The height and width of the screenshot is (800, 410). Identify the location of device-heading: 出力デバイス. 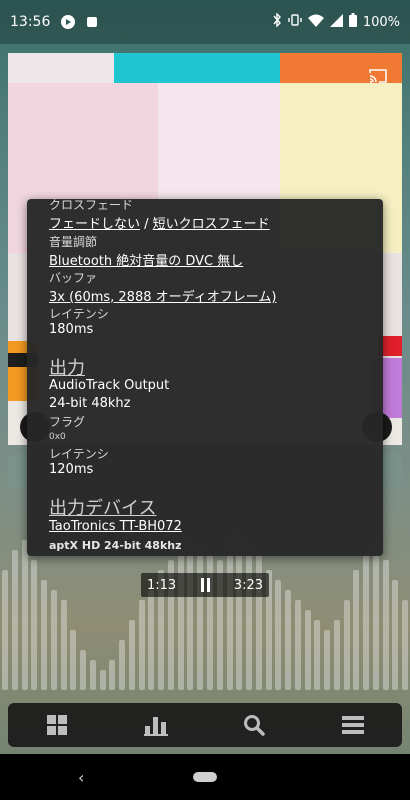
(103, 508).